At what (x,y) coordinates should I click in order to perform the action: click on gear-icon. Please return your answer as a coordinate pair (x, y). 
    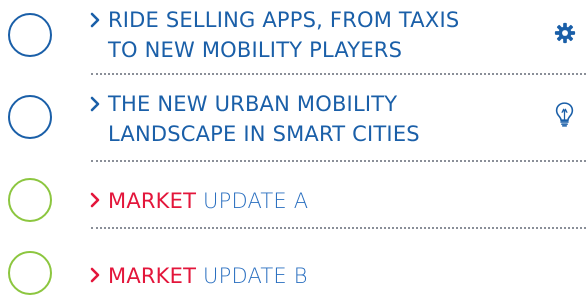
    Looking at the image, I should click on (565, 33).